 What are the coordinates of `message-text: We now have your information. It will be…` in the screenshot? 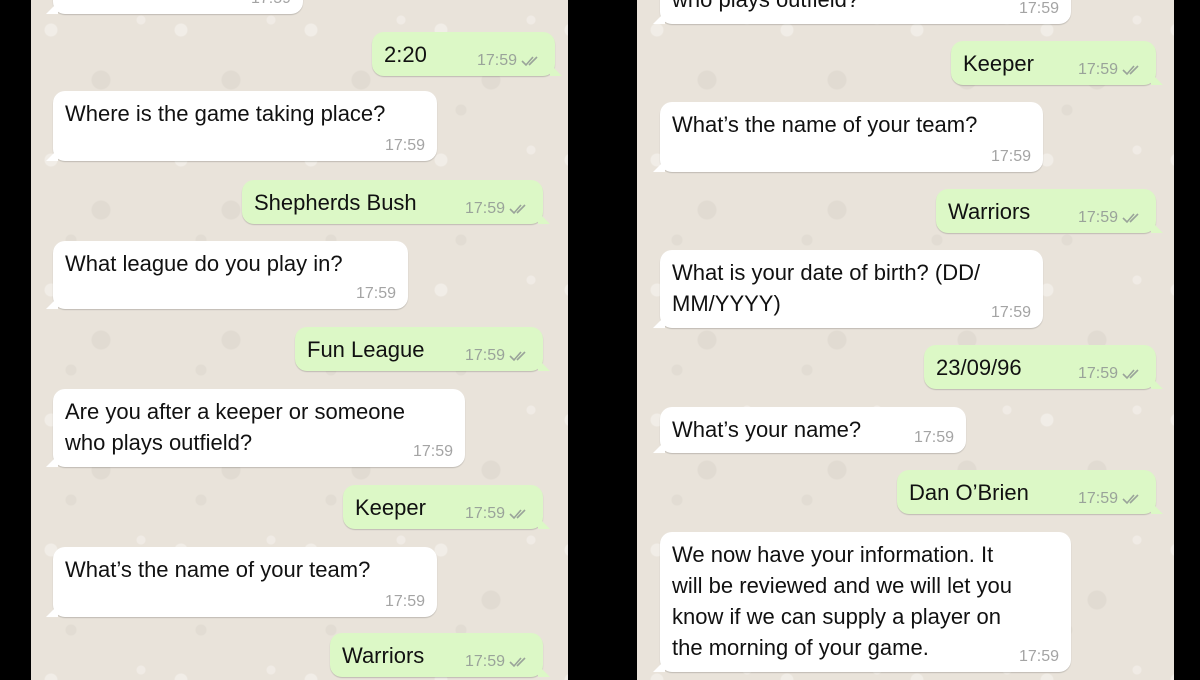 It's located at (842, 601).